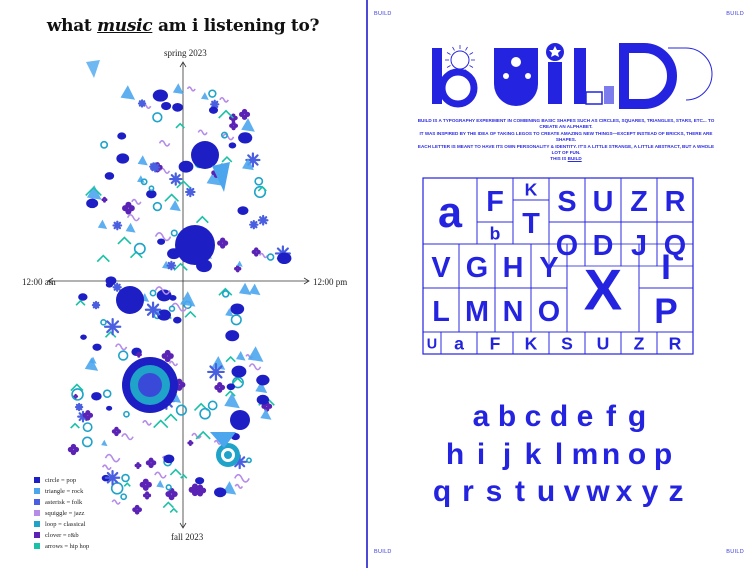 This screenshot has width=750, height=568. Describe the element at coordinates (559, 416) in the screenshot. I see `alphabet-letter: d` at that location.